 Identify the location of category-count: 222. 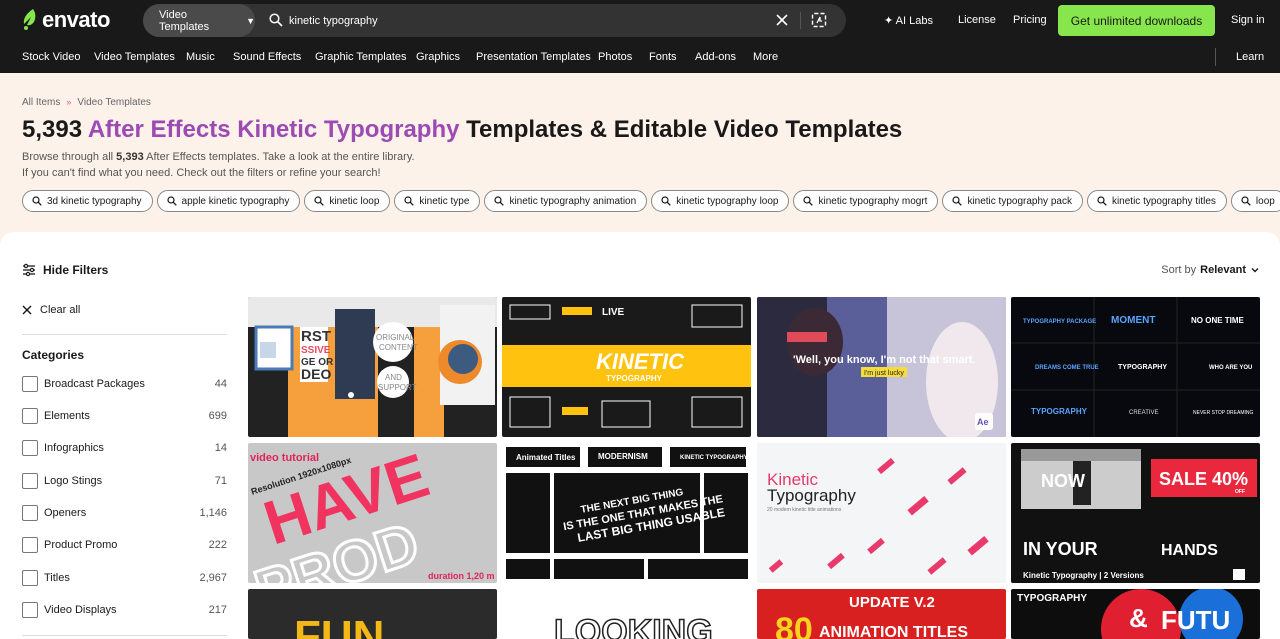
(217, 545).